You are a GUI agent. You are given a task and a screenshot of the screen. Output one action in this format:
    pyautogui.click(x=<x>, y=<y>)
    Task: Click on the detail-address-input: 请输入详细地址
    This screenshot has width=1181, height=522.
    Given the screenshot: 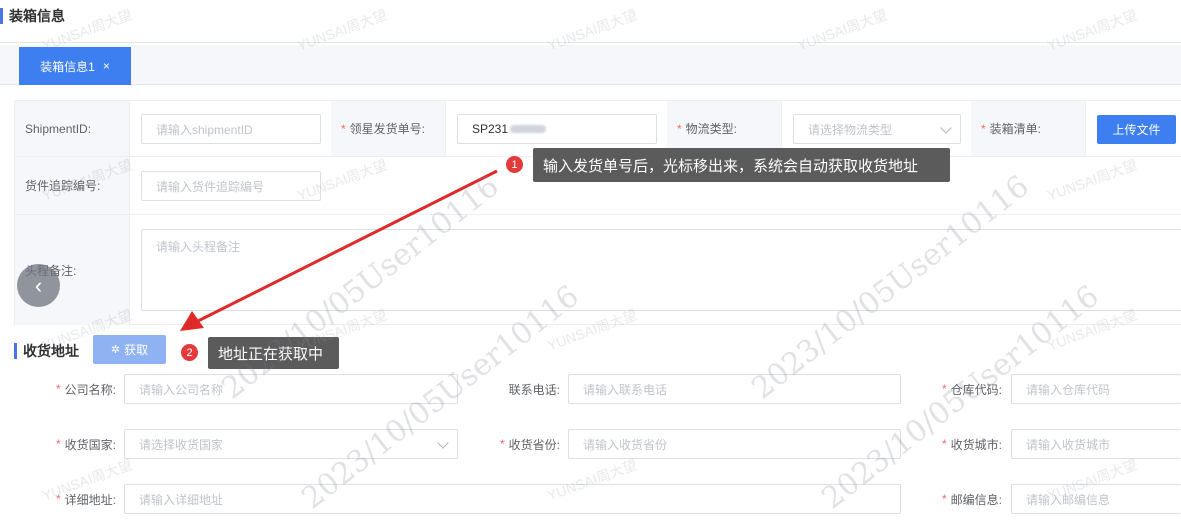 What is the action you would take?
    pyautogui.click(x=512, y=499)
    